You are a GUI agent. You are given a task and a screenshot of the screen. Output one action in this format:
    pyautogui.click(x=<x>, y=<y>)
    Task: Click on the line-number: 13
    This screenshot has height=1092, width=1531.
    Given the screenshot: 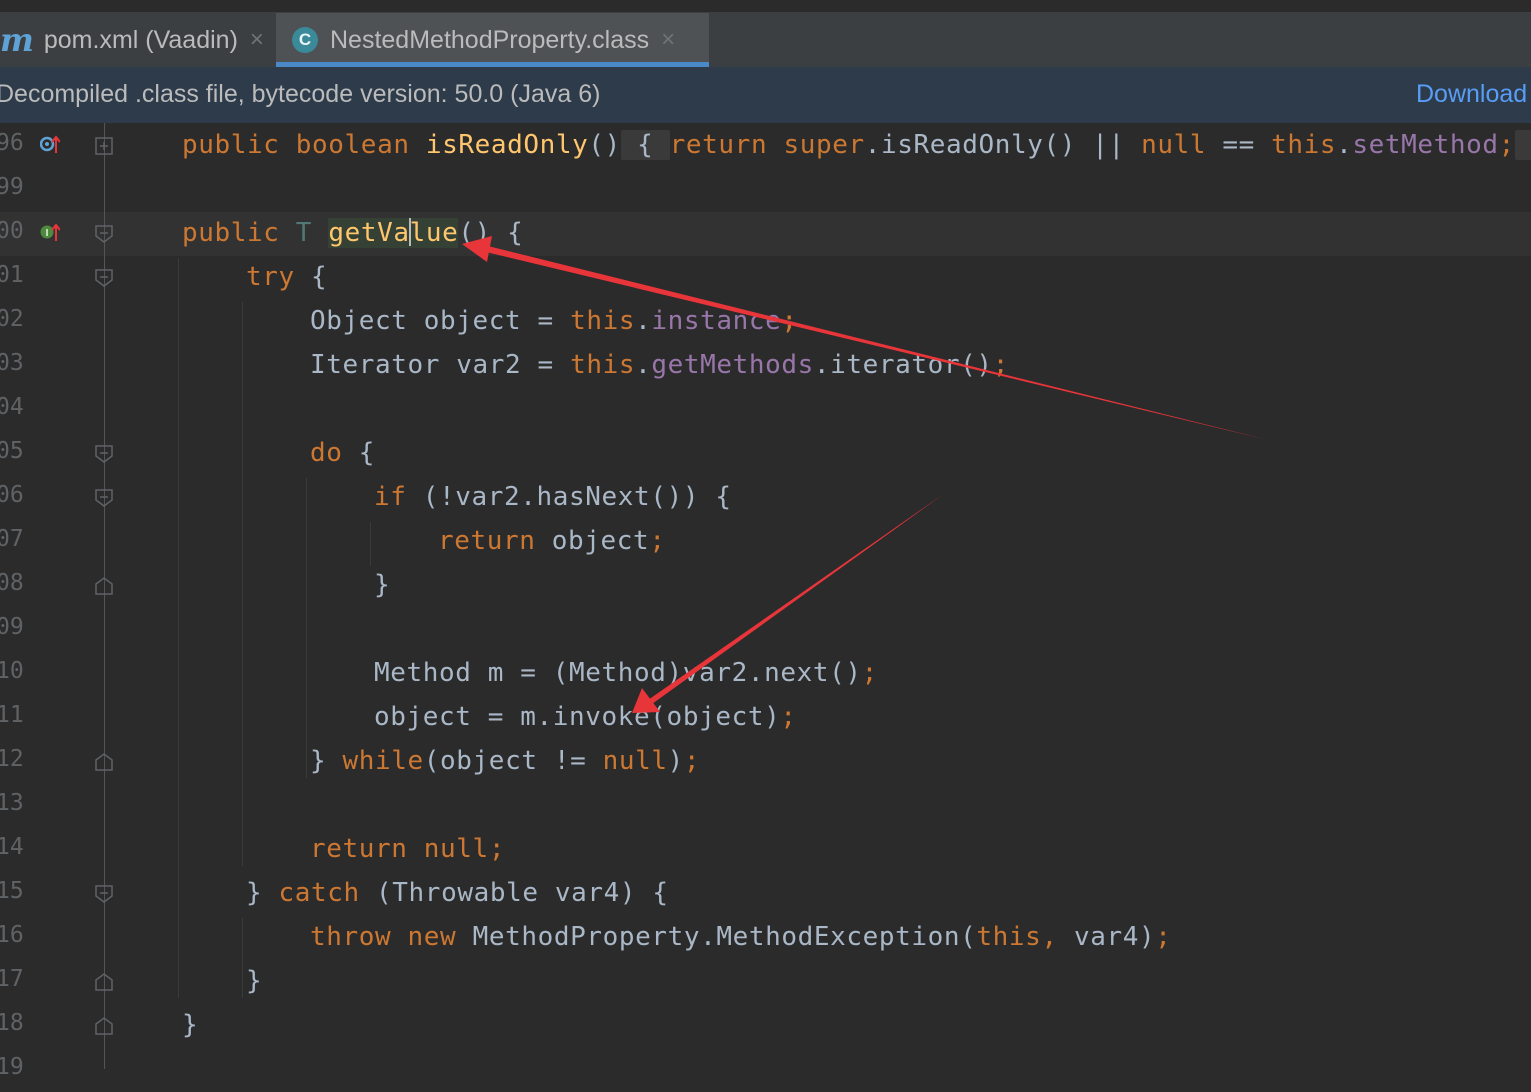 What is the action you would take?
    pyautogui.click(x=12, y=803)
    